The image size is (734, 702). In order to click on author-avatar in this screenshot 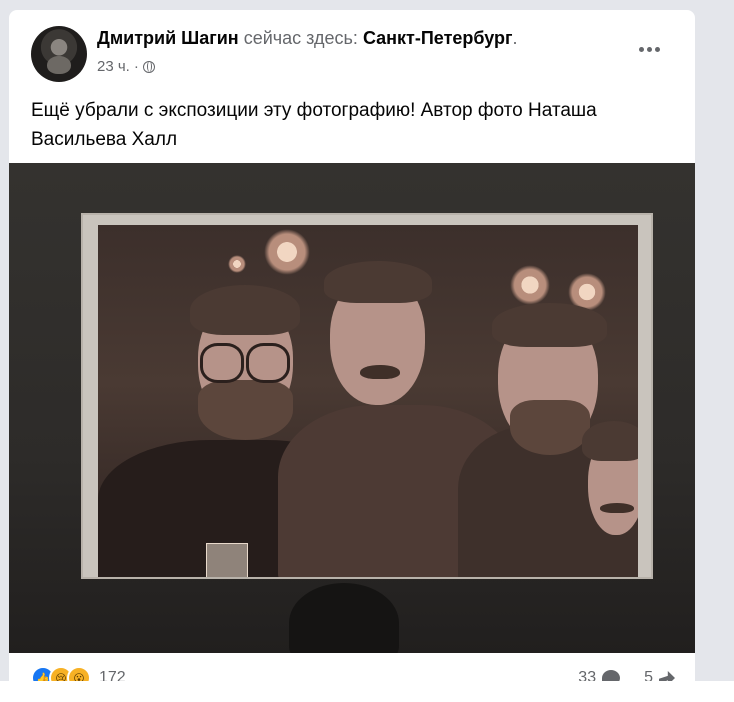, I will do `click(59, 54)`.